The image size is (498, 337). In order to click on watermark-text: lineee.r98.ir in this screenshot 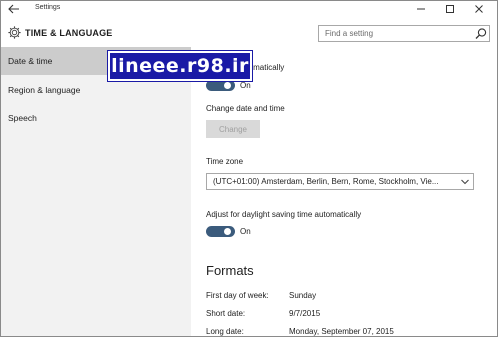, I will do `click(180, 66)`.